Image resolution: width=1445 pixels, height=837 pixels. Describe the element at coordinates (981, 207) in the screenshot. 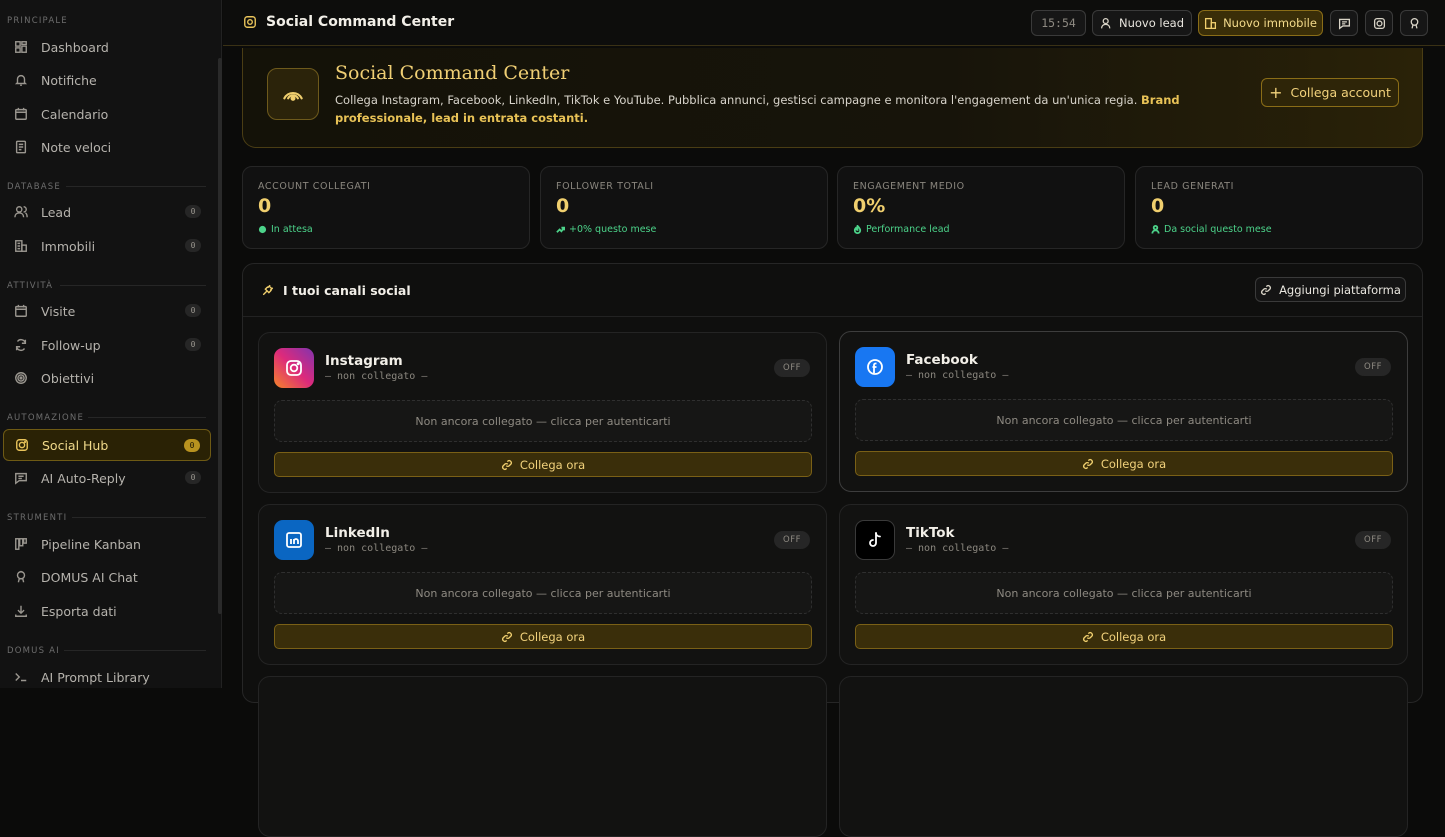

I see `stat-engagement-medio: ENGAGEMENT MEDIO 0% Performance lead` at that location.